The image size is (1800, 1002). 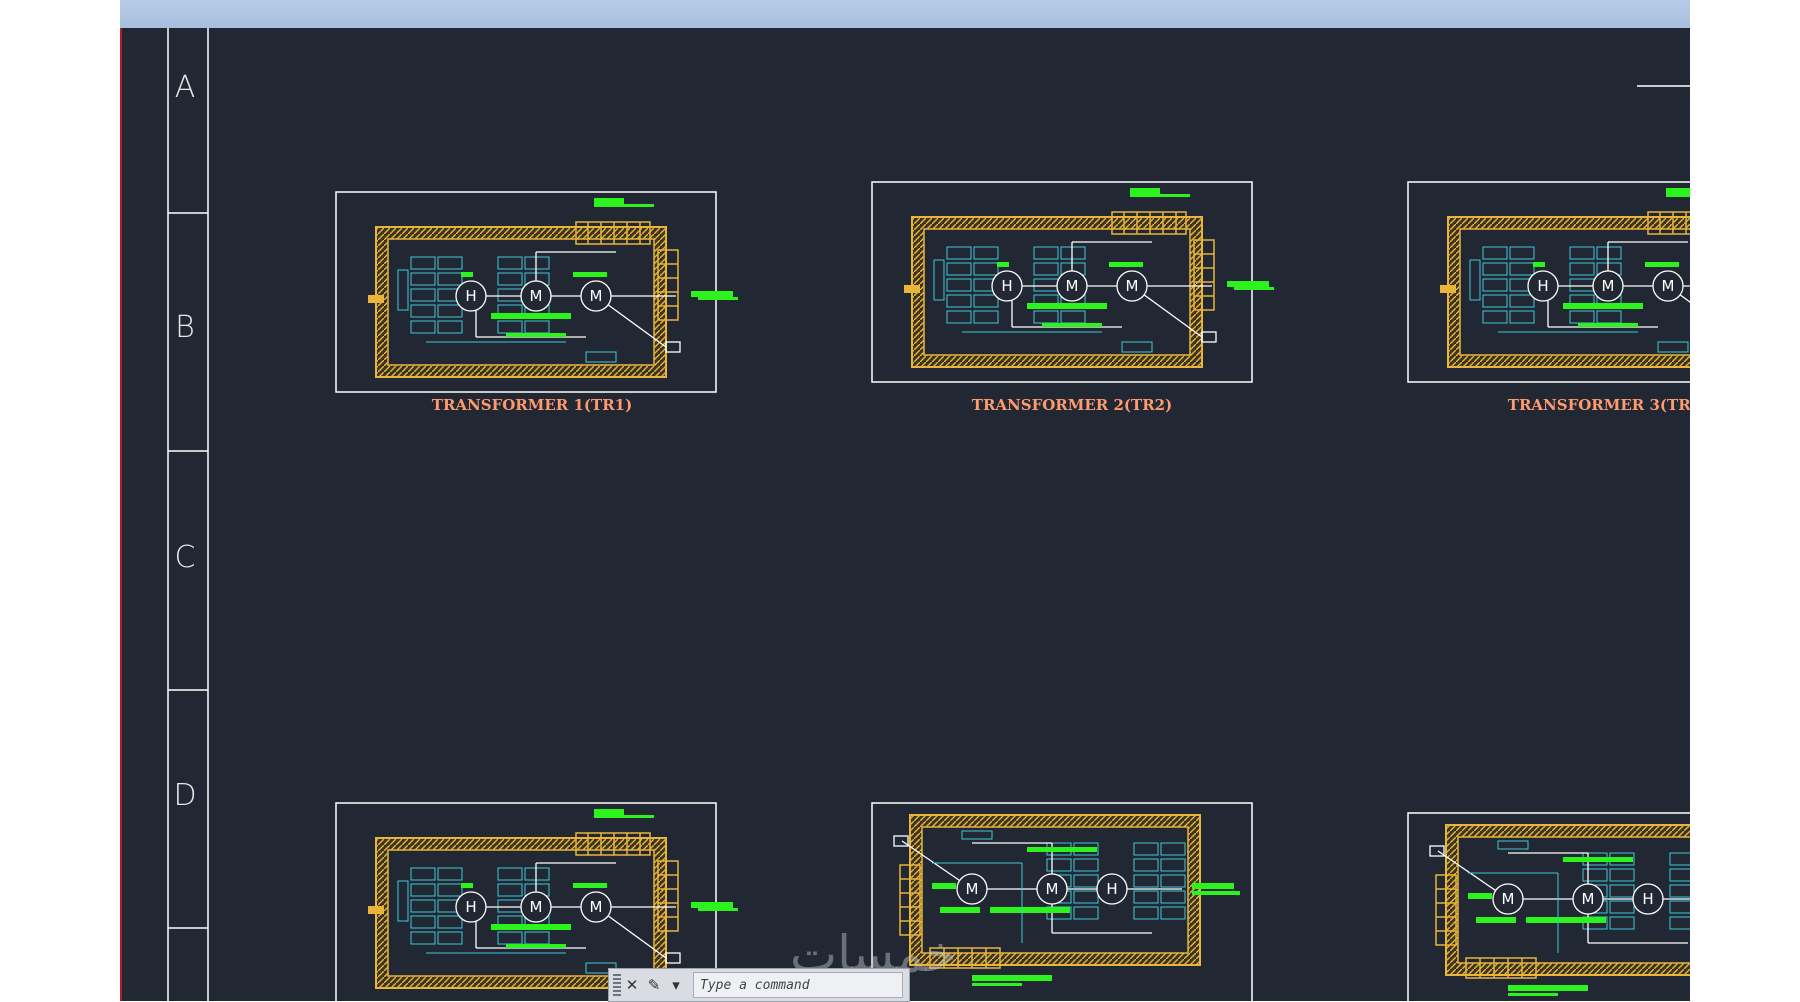 What do you see at coordinates (185, 557) in the screenshot?
I see `zone-label-c: C` at bounding box center [185, 557].